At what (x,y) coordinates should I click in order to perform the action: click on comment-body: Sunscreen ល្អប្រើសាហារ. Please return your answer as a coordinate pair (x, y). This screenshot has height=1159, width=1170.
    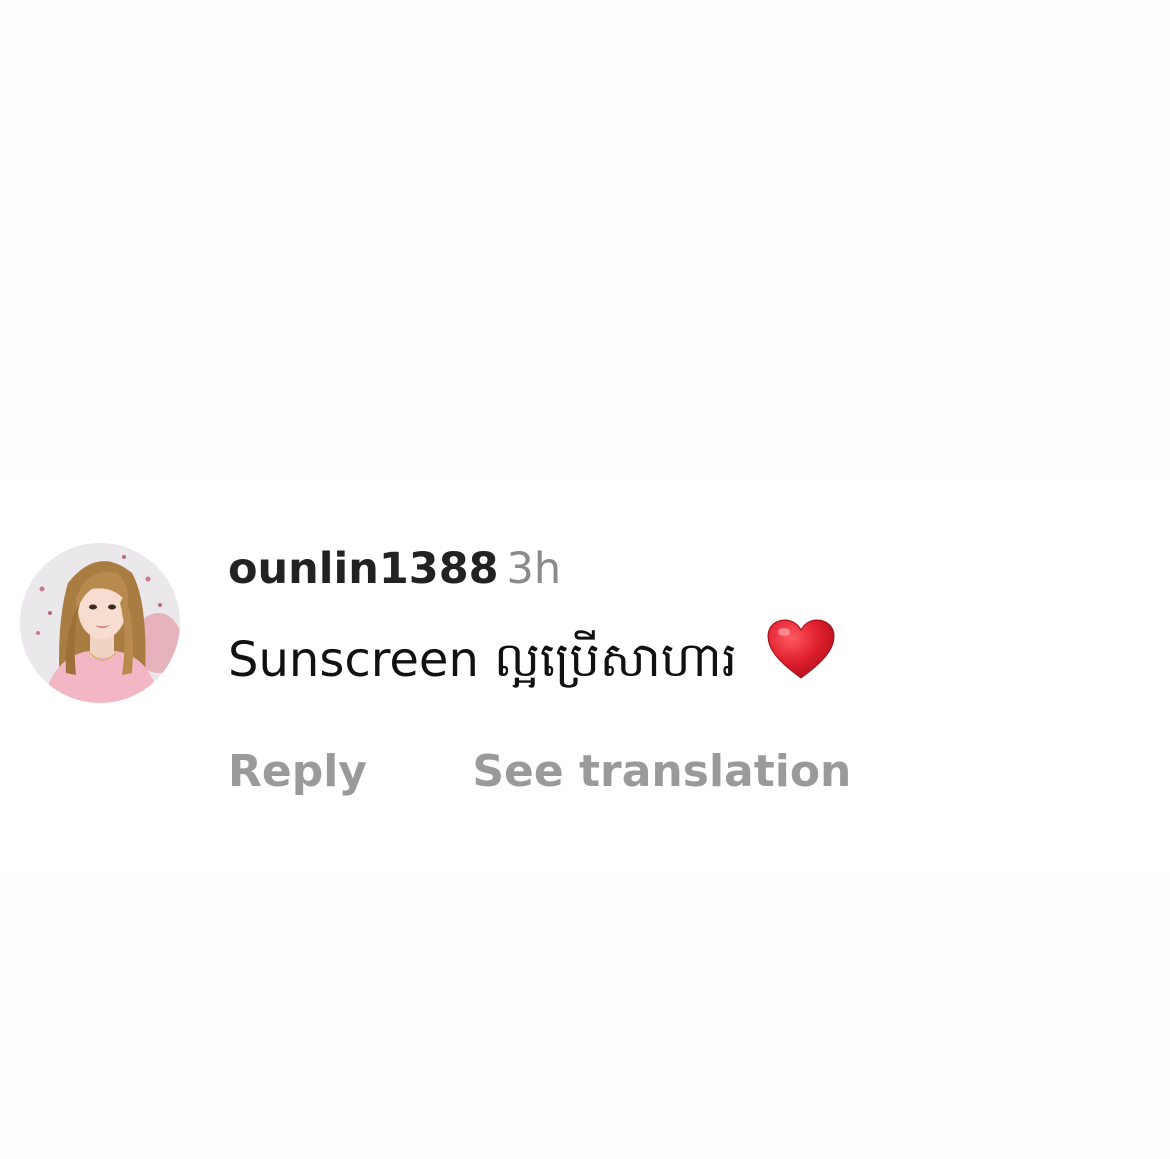
    Looking at the image, I should click on (532, 660).